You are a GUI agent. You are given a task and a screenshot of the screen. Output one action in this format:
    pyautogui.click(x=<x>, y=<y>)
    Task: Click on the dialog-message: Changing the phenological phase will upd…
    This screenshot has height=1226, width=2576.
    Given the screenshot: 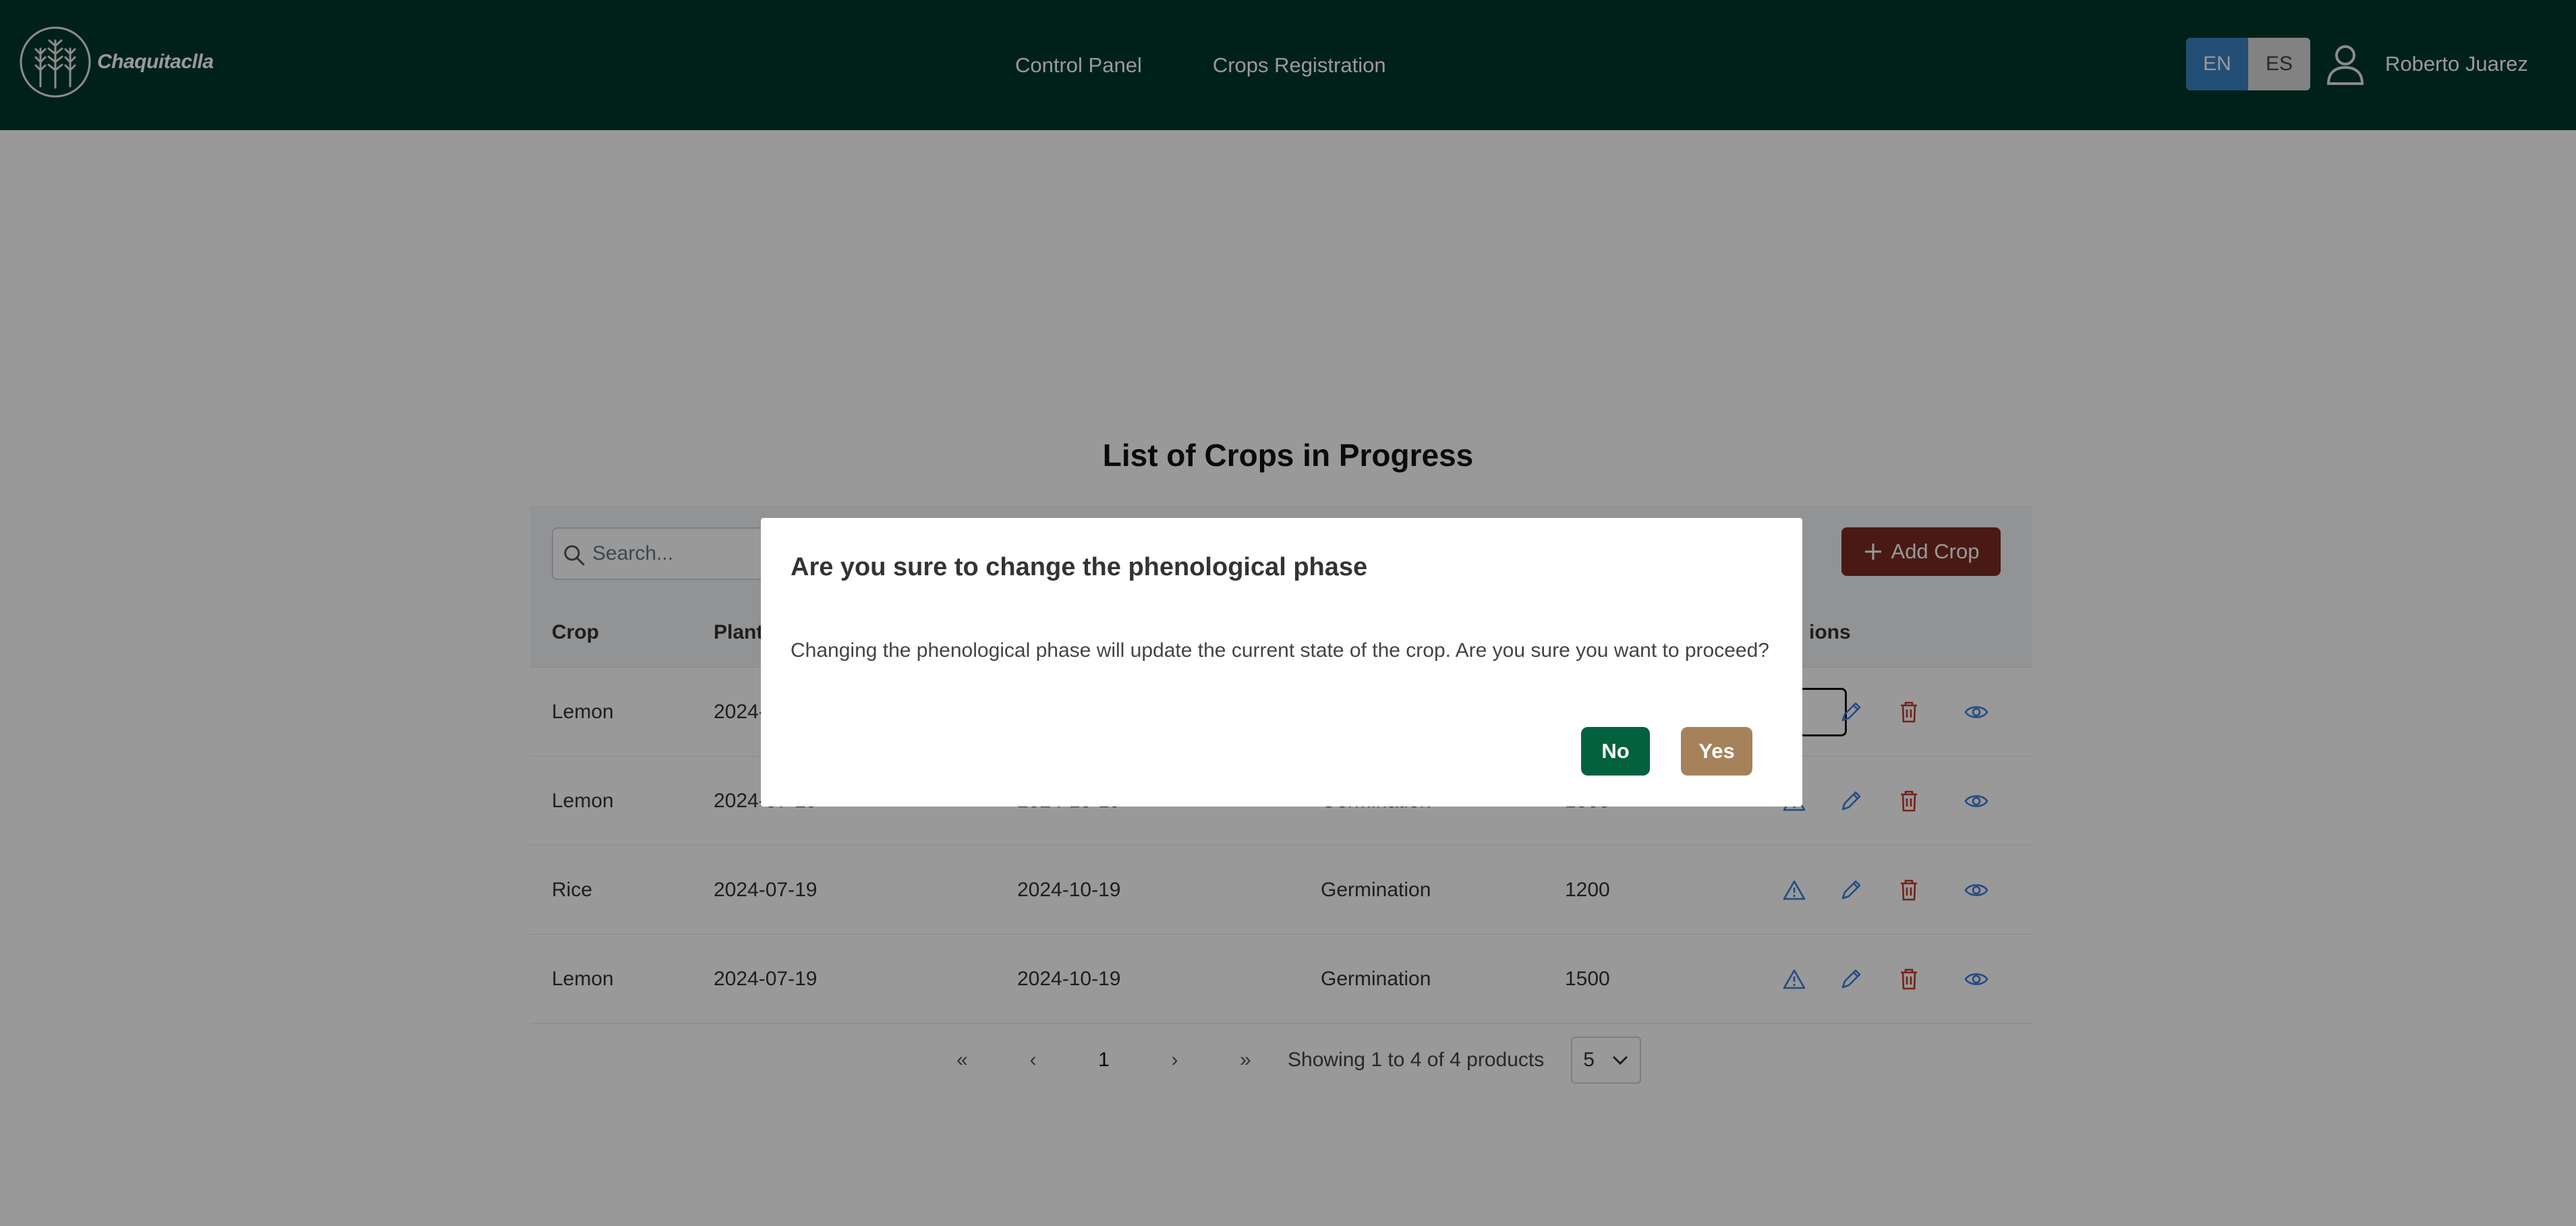 What is the action you would take?
    pyautogui.click(x=1280, y=650)
    